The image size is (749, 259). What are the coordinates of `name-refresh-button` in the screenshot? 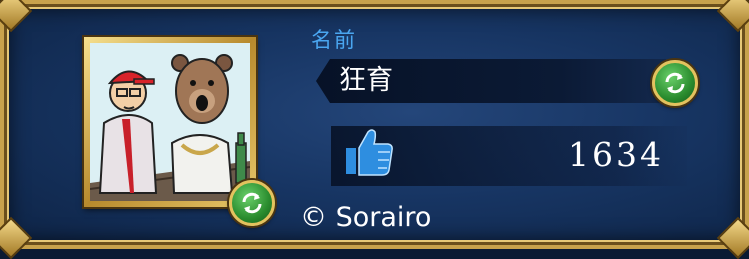 It's located at (675, 83).